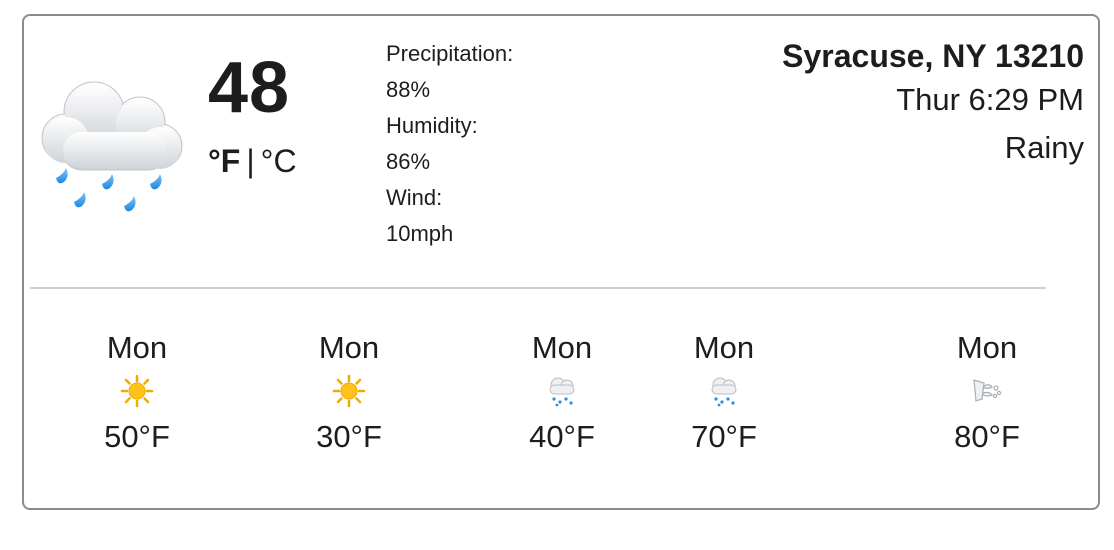 The image size is (1114, 550). I want to click on current-temperature: 48, so click(249, 88).